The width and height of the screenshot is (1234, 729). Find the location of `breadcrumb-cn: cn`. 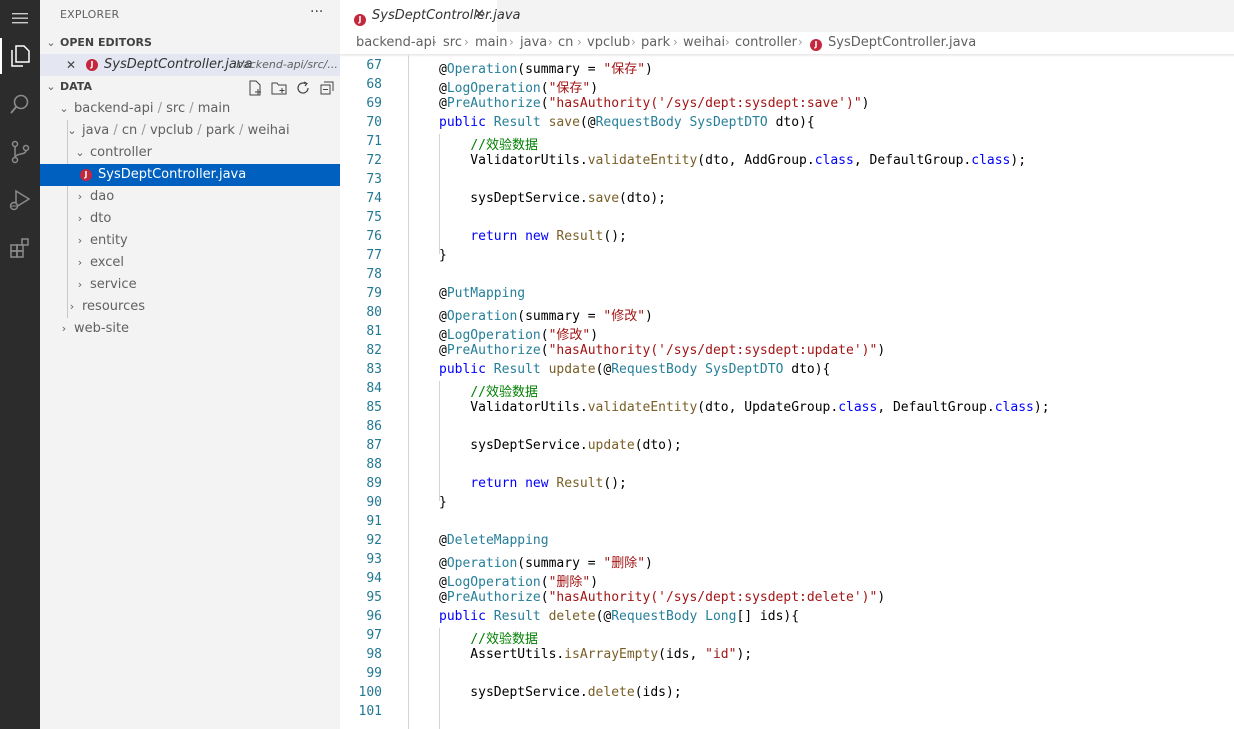

breadcrumb-cn: cn is located at coordinates (565, 42).